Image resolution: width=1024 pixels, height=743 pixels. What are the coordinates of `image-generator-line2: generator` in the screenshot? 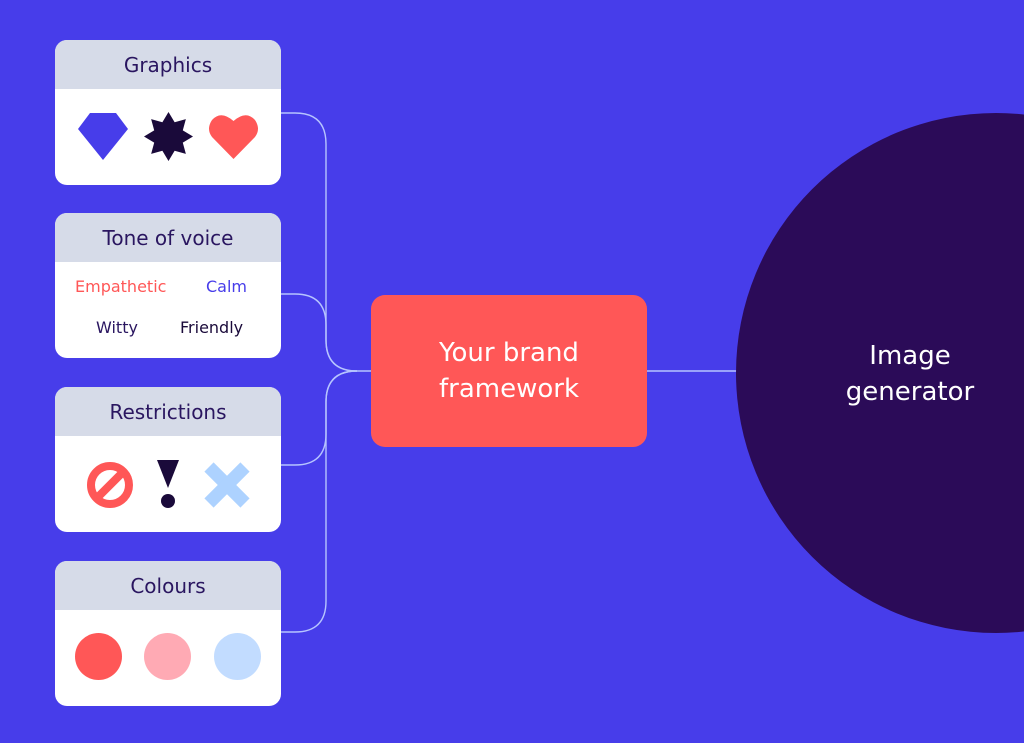 It's located at (910, 392).